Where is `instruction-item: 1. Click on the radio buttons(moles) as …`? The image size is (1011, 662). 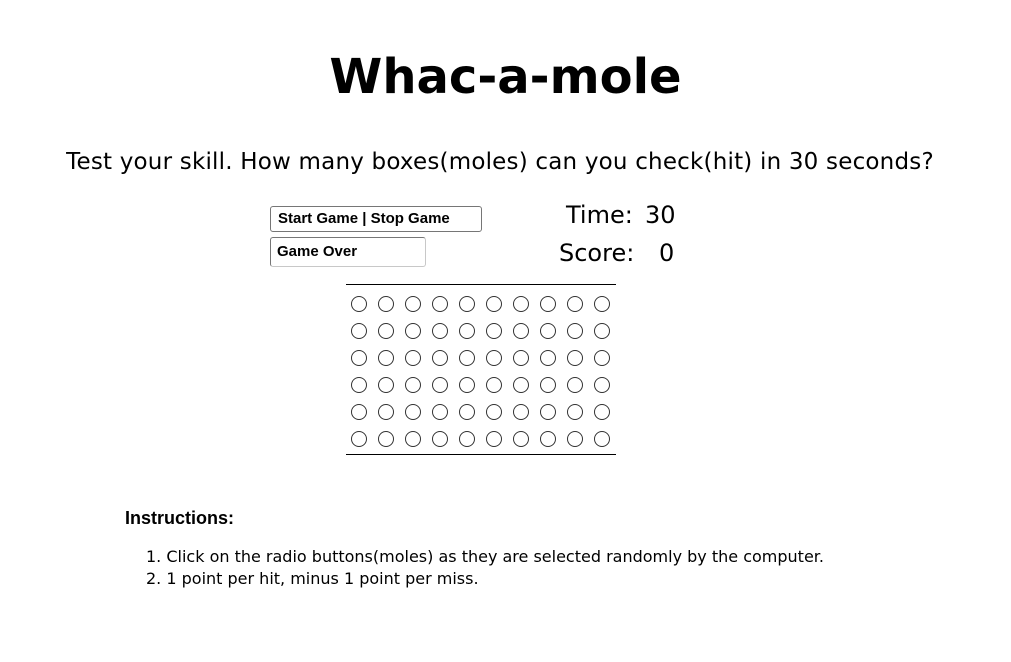 instruction-item: 1. Click on the radio buttons(moles) as … is located at coordinates (485, 556).